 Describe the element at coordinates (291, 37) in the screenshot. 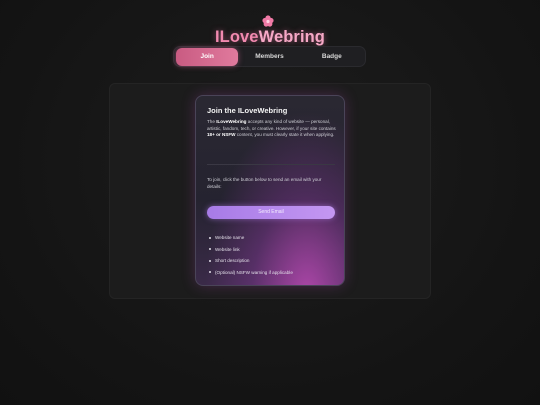

I see `site-title-part2: Webring` at that location.